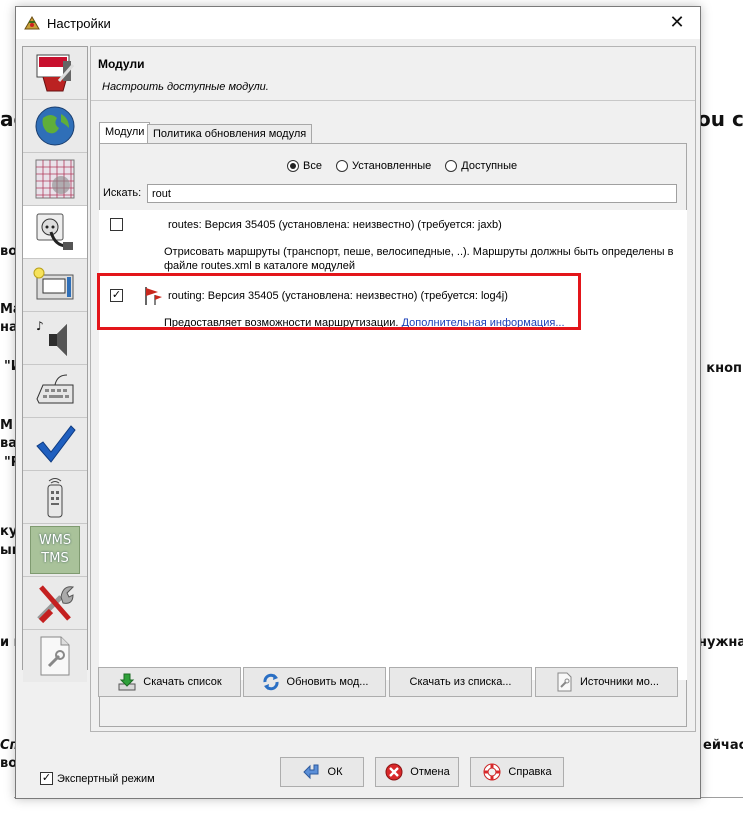  I want to click on filter-radio-group: Все Установленные Доступные, so click(402, 166).